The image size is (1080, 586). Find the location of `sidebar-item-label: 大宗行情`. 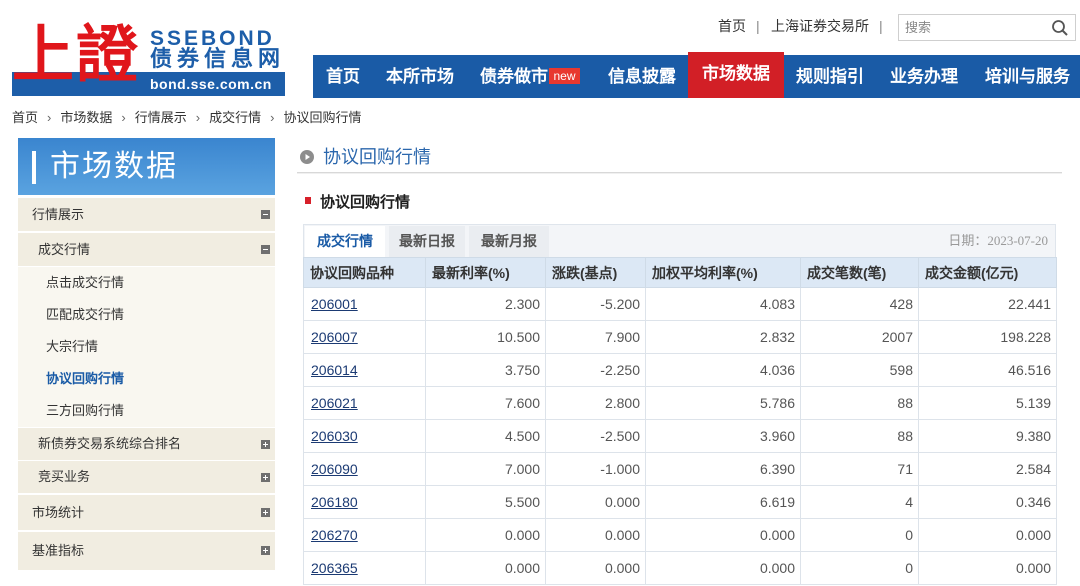

sidebar-item-label: 大宗行情 is located at coordinates (72, 346).